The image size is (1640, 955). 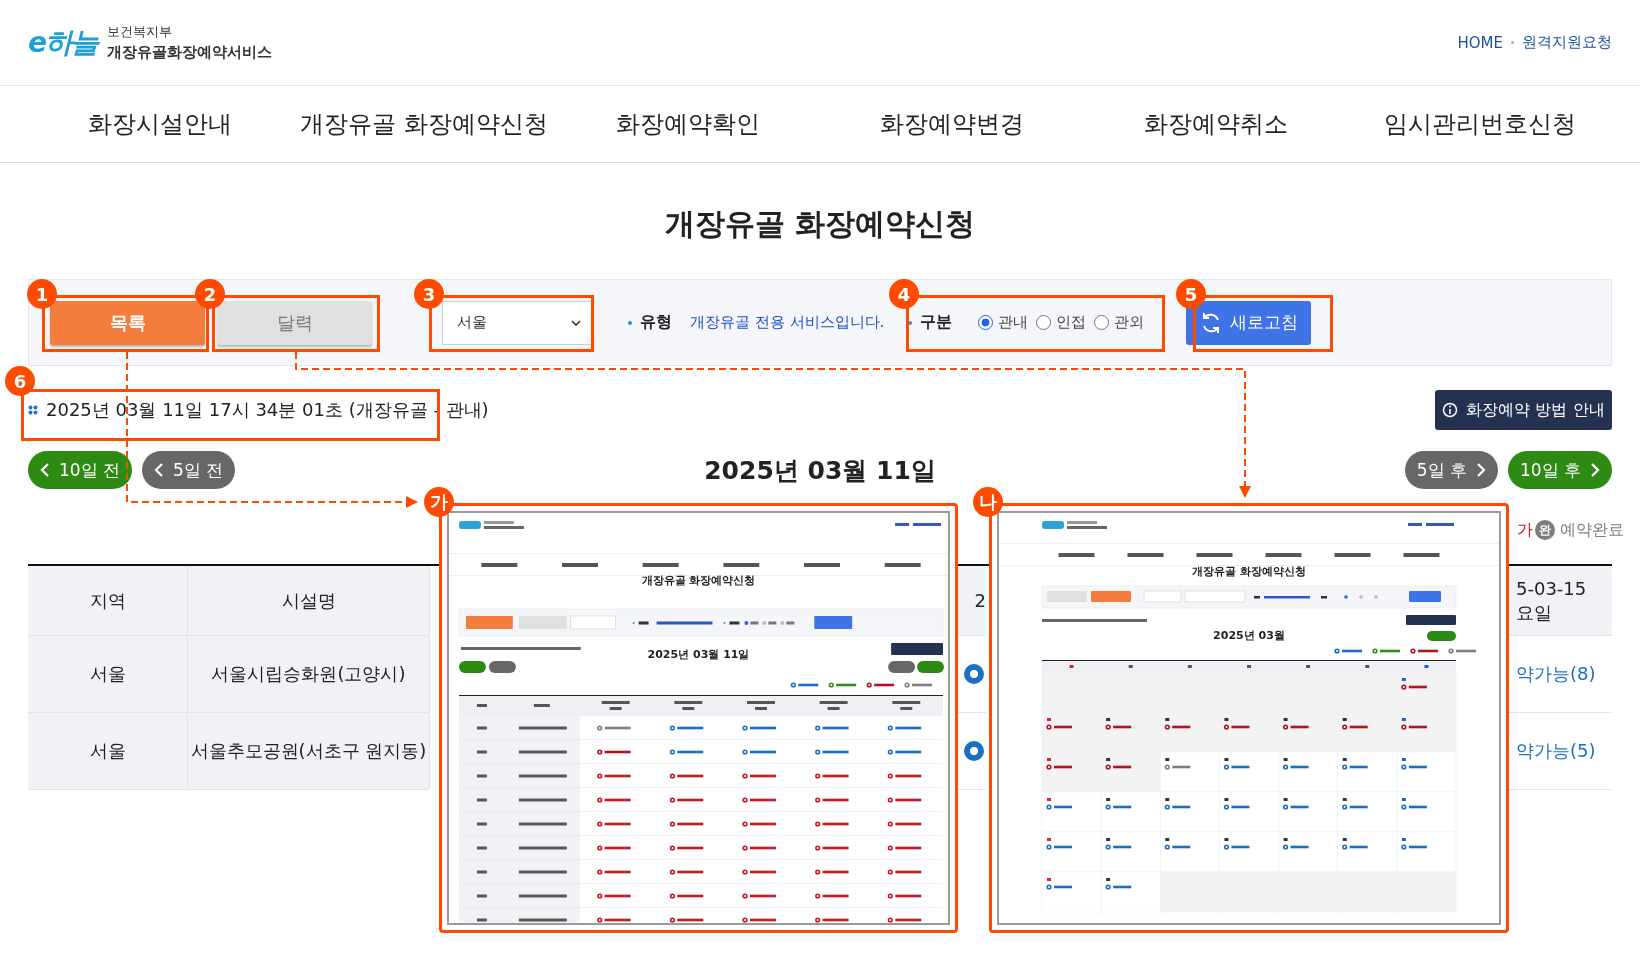 I want to click on dots-icon, so click(x=33, y=410).